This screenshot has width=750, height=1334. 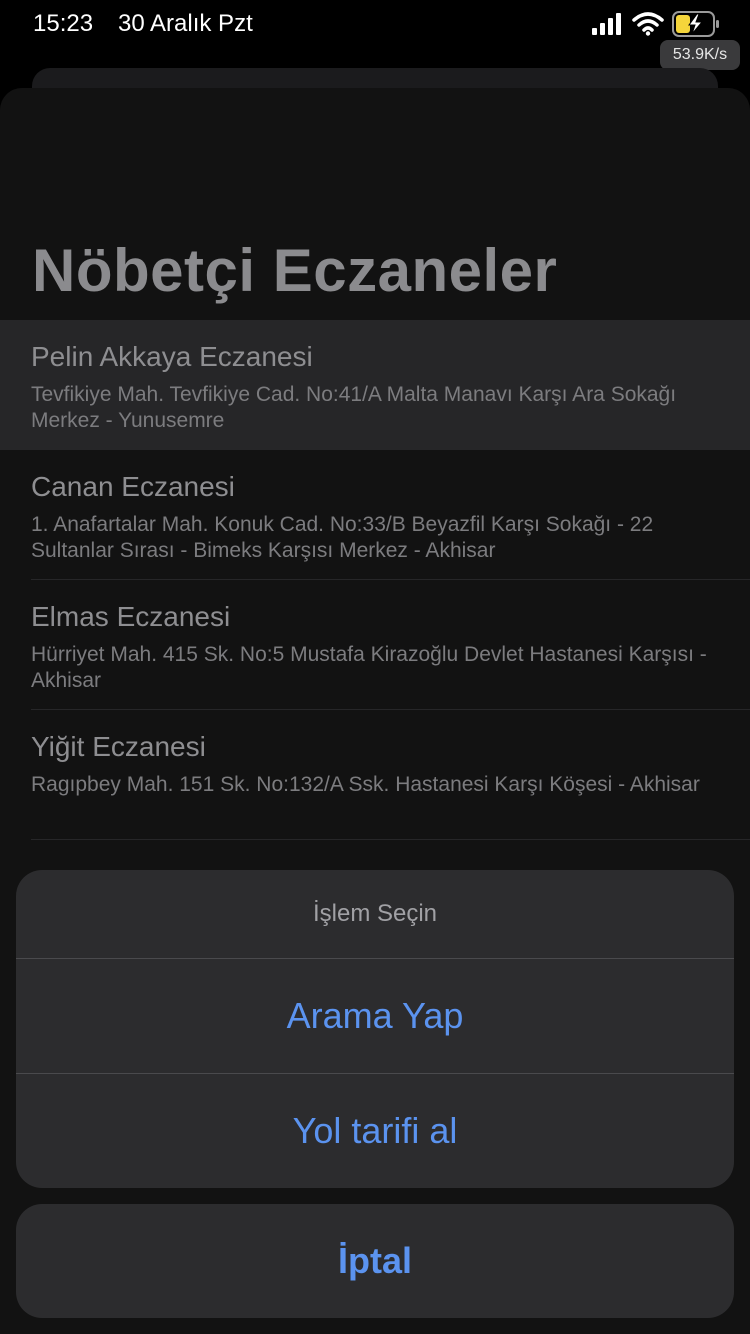 What do you see at coordinates (375, 914) in the screenshot?
I see `action-sheet-title: İşlem Seçin` at bounding box center [375, 914].